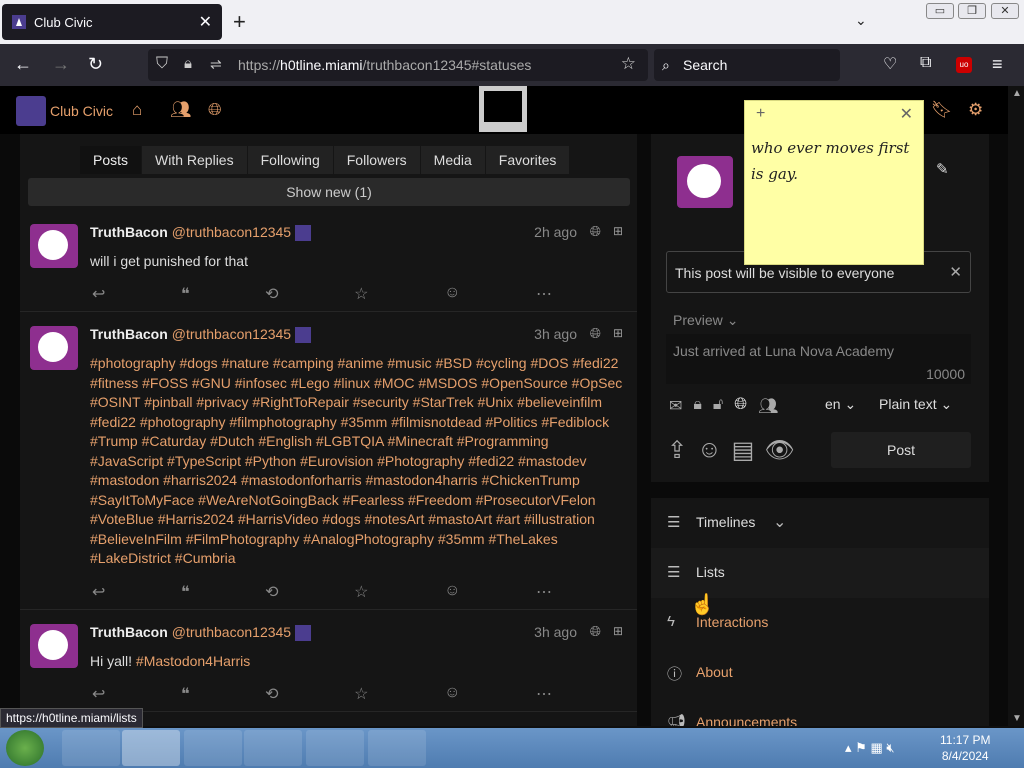  What do you see at coordinates (840, 404) in the screenshot?
I see `language-select: en ⌄` at bounding box center [840, 404].